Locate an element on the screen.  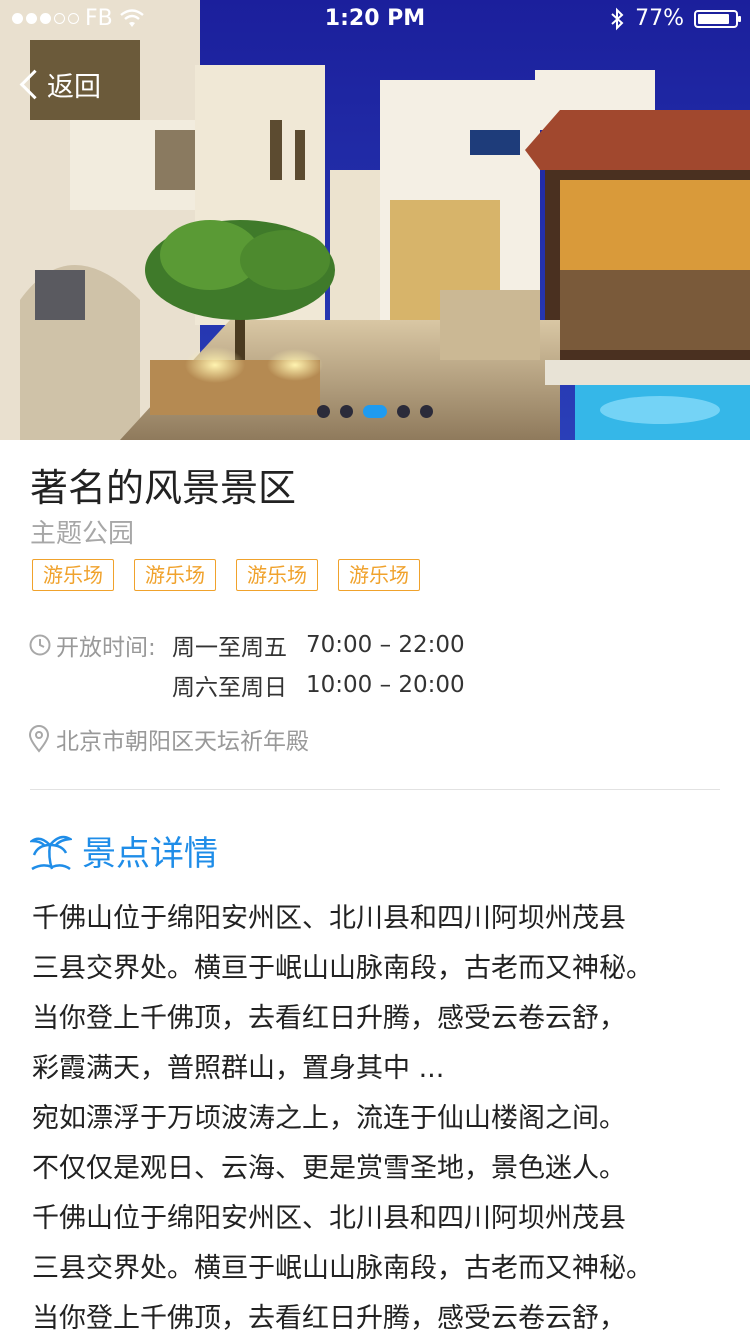
battery-percent: 77% is located at coordinates (659, 18).